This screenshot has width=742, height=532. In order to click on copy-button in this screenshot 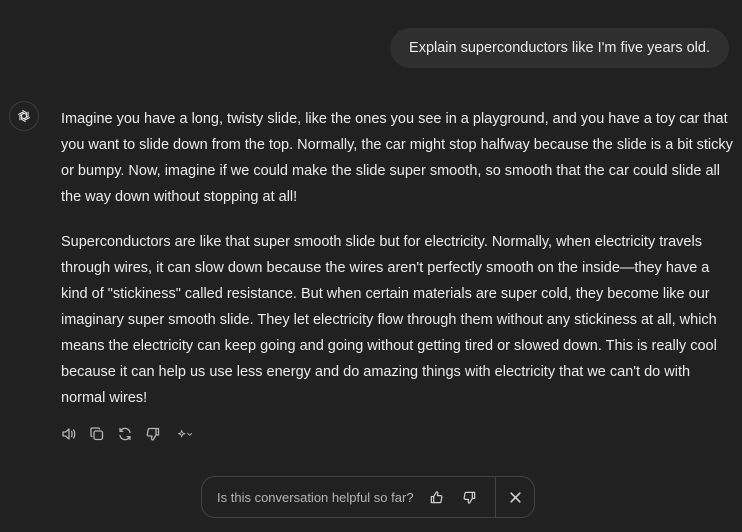, I will do `click(97, 434)`.